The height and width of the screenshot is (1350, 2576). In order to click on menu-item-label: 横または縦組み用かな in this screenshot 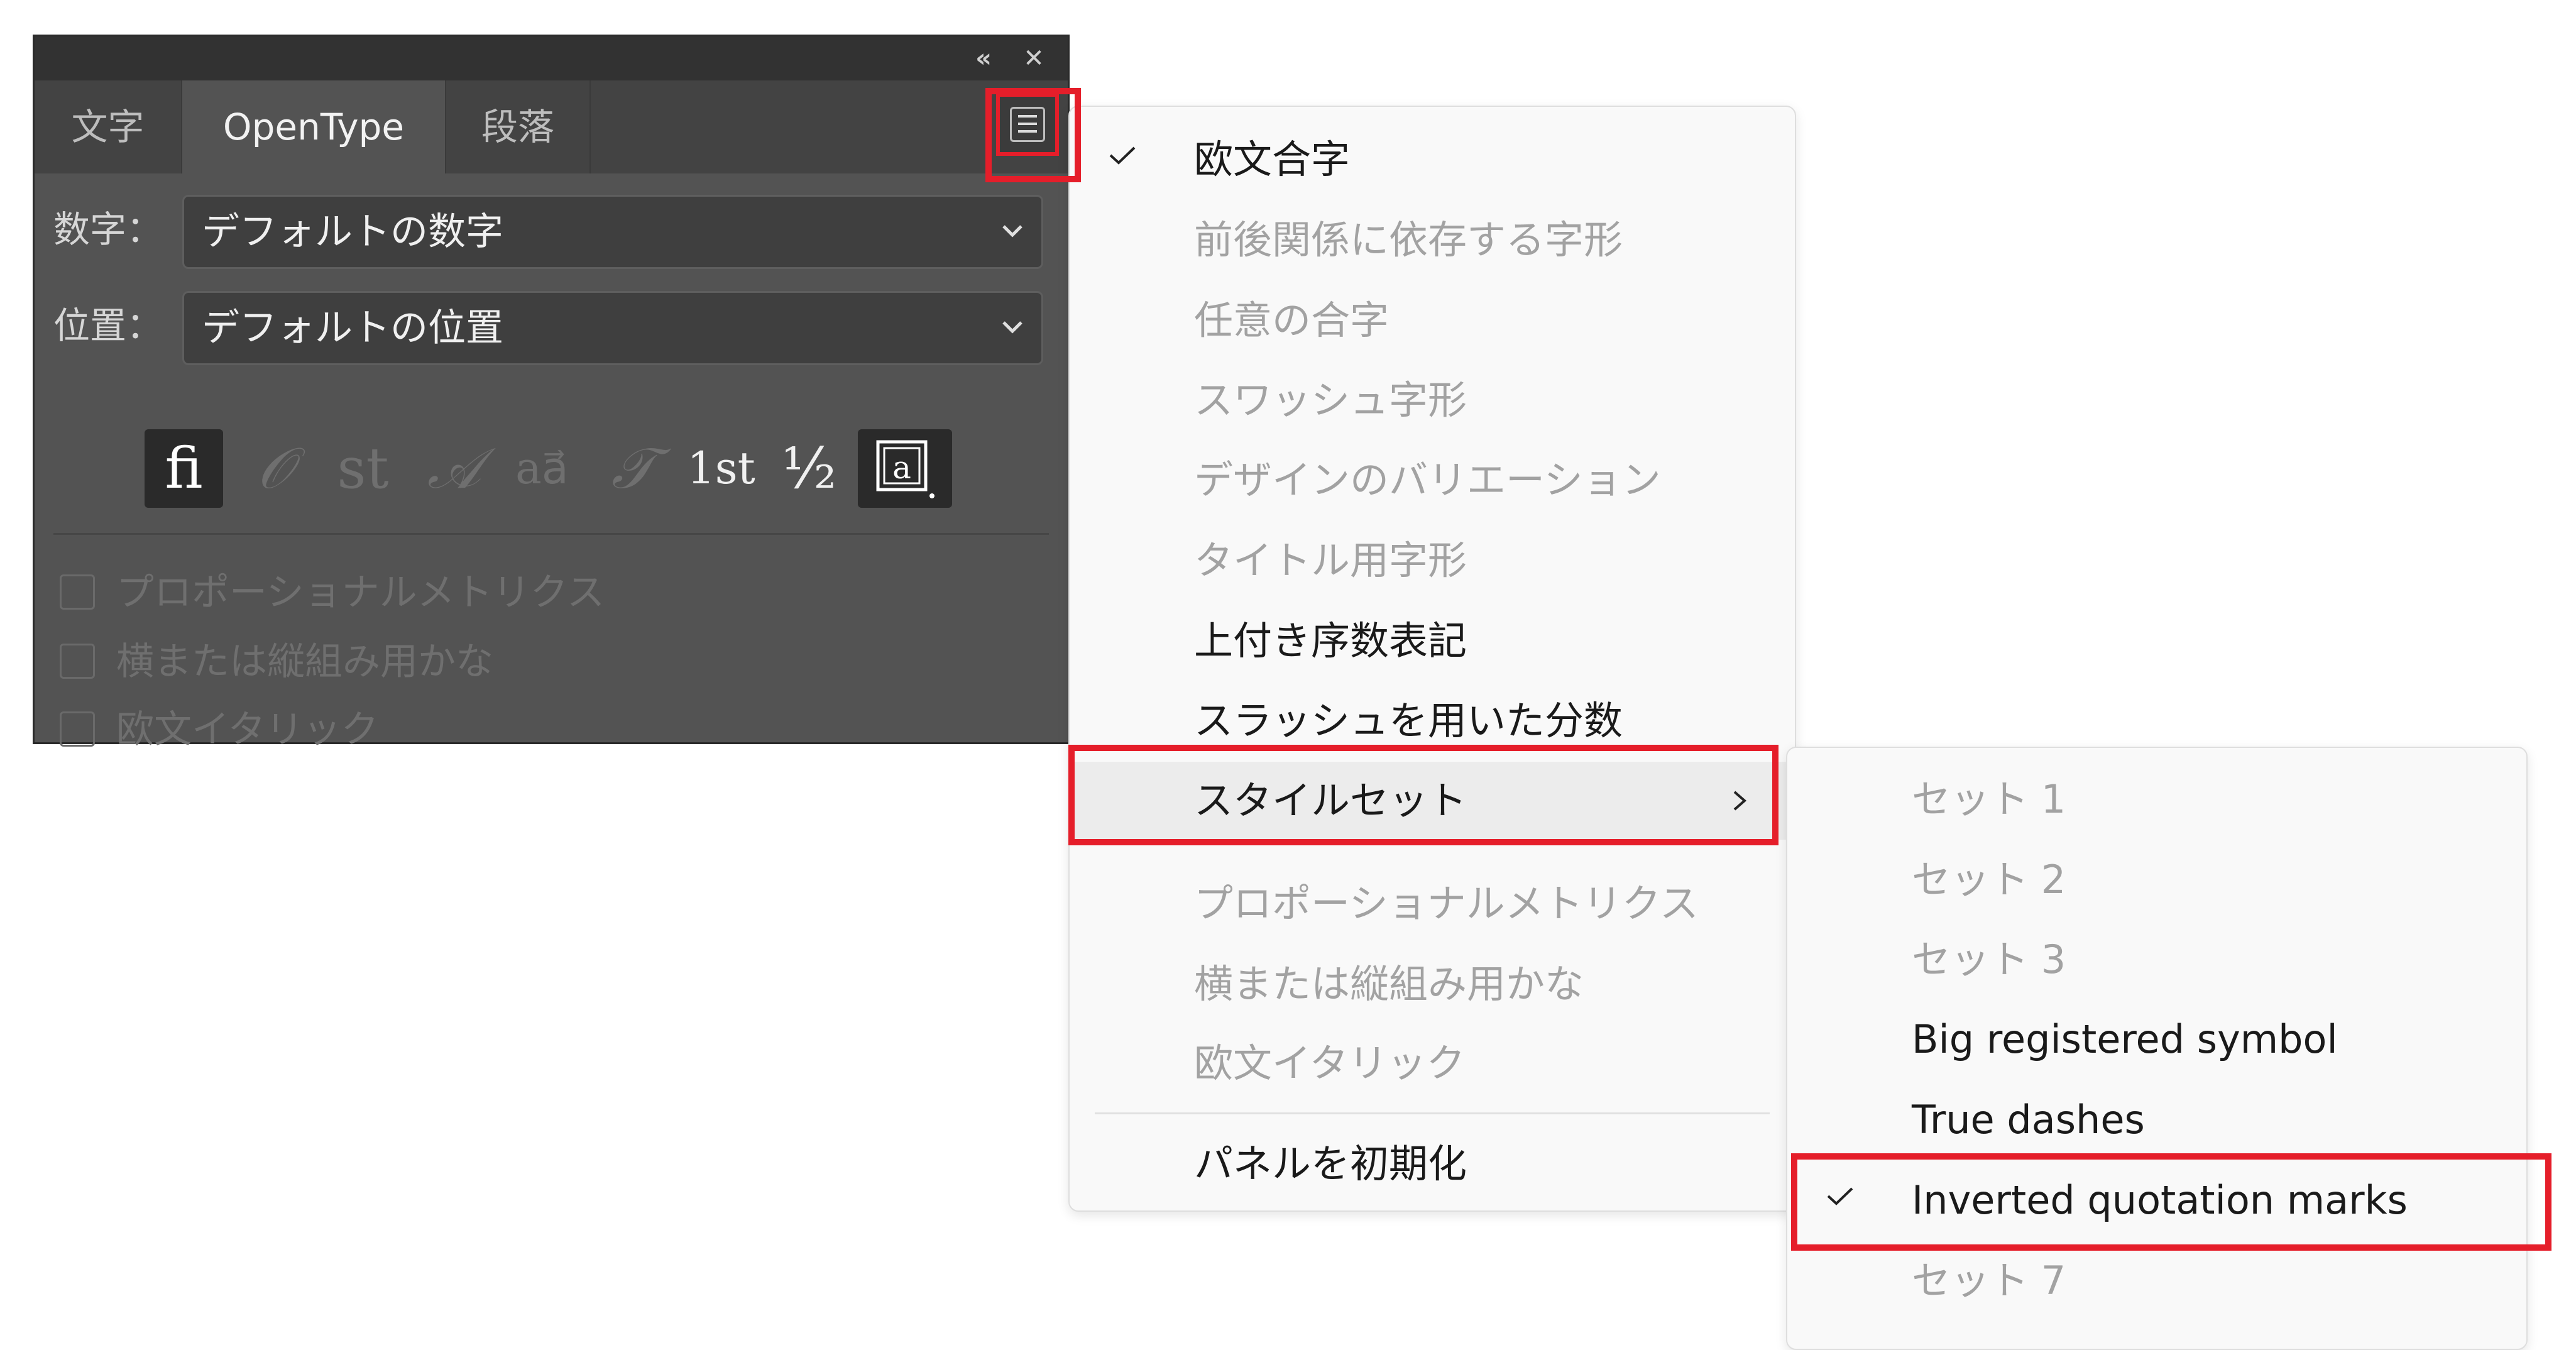, I will do `click(1389, 984)`.